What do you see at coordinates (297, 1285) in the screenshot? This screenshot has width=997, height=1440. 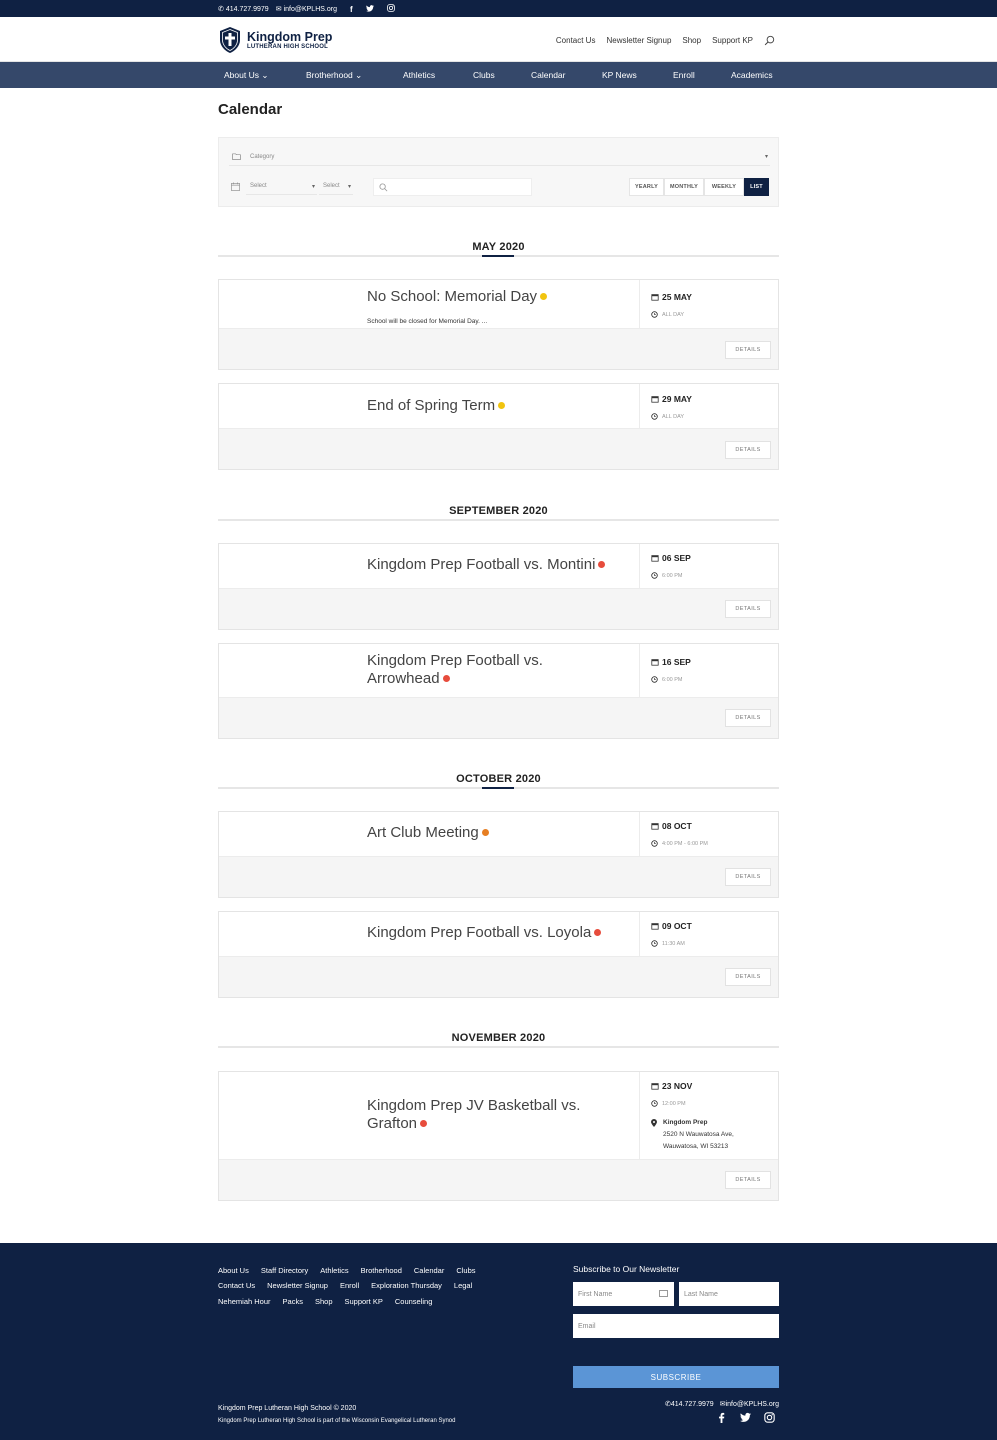 I see `footer-link: Newsletter Signup` at bounding box center [297, 1285].